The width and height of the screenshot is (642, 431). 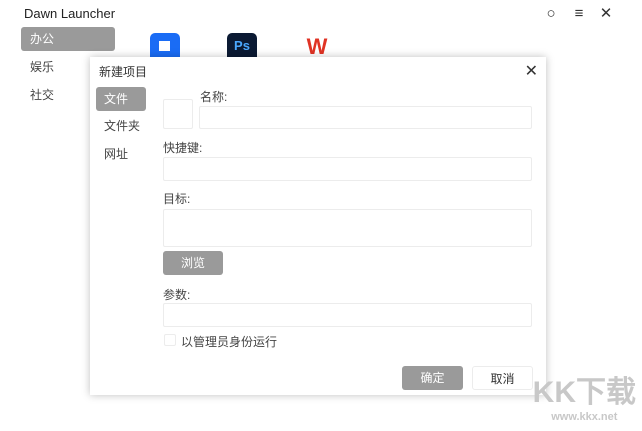 I want to click on dialog-close-icon: ✕, so click(x=531, y=71).